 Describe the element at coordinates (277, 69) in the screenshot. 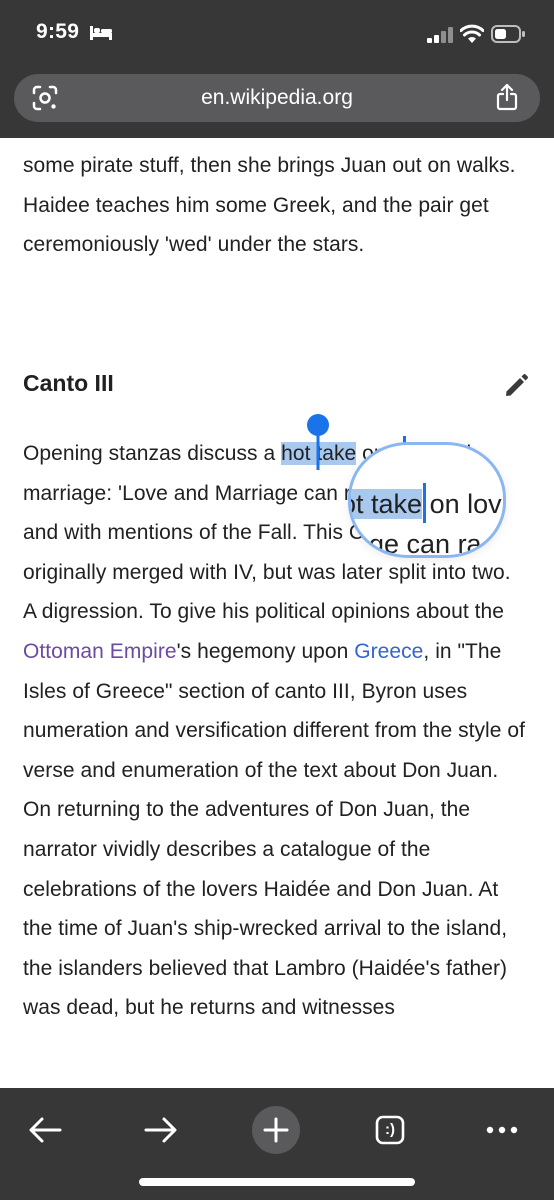

I see `top-chrome: 9:59 en.wikipedia.org` at that location.